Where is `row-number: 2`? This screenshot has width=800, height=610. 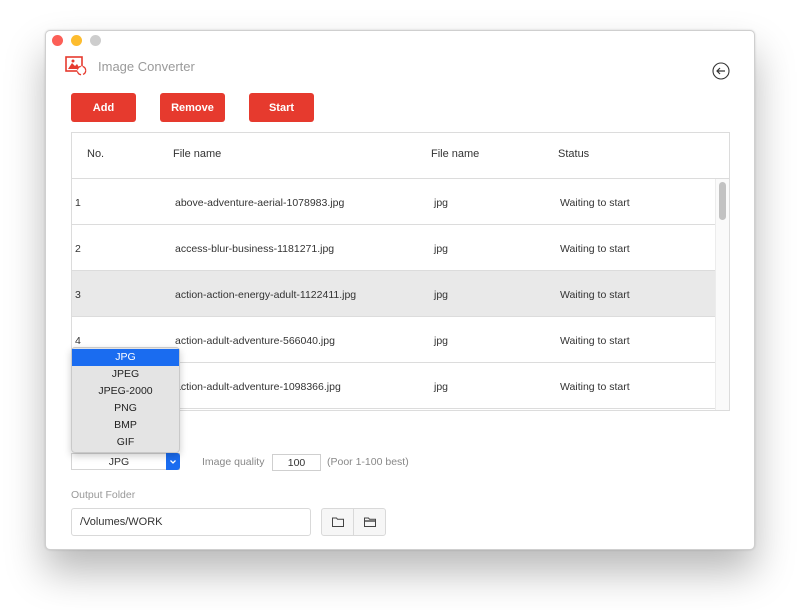 row-number: 2 is located at coordinates (78, 249).